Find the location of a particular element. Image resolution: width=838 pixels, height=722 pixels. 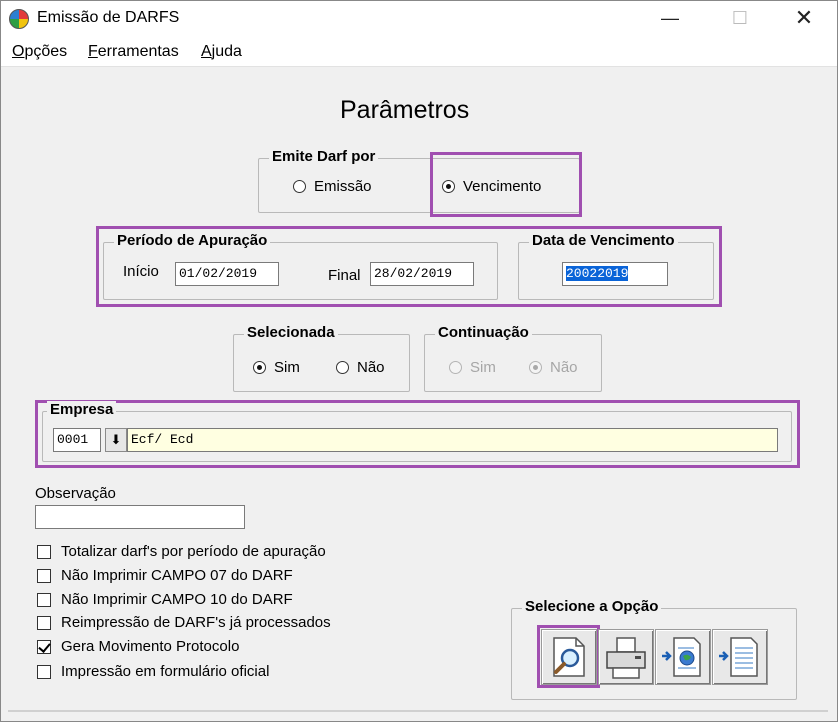

checkbox-campo07-box is located at coordinates (44, 575).